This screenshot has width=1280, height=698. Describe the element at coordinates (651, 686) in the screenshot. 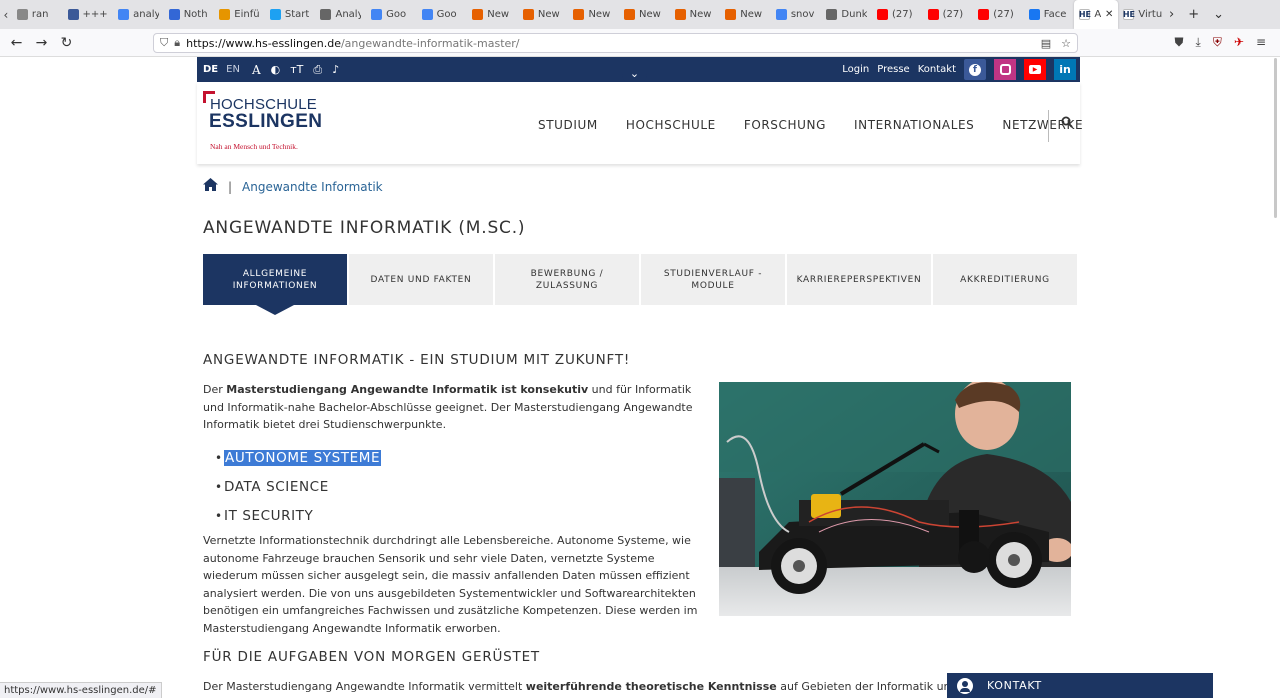

I see `section-2-bold: weiterführende theoretische Kenntnisse` at that location.